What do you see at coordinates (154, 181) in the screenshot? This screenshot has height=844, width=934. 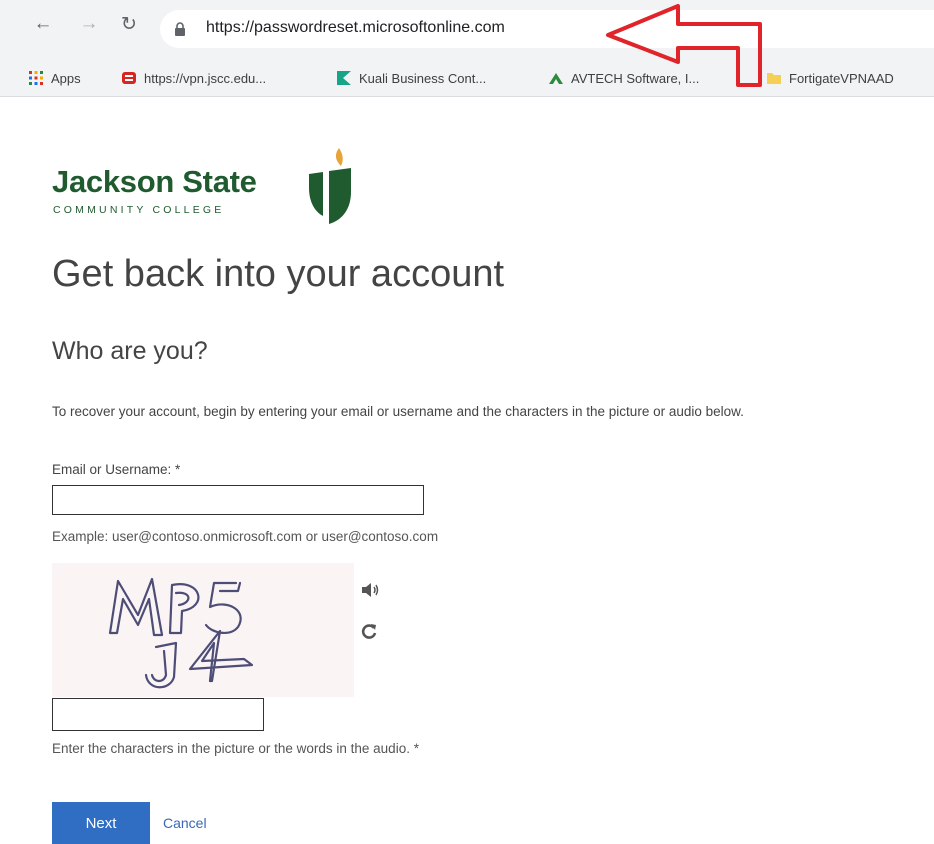 I see `logo-name: Jackson State` at bounding box center [154, 181].